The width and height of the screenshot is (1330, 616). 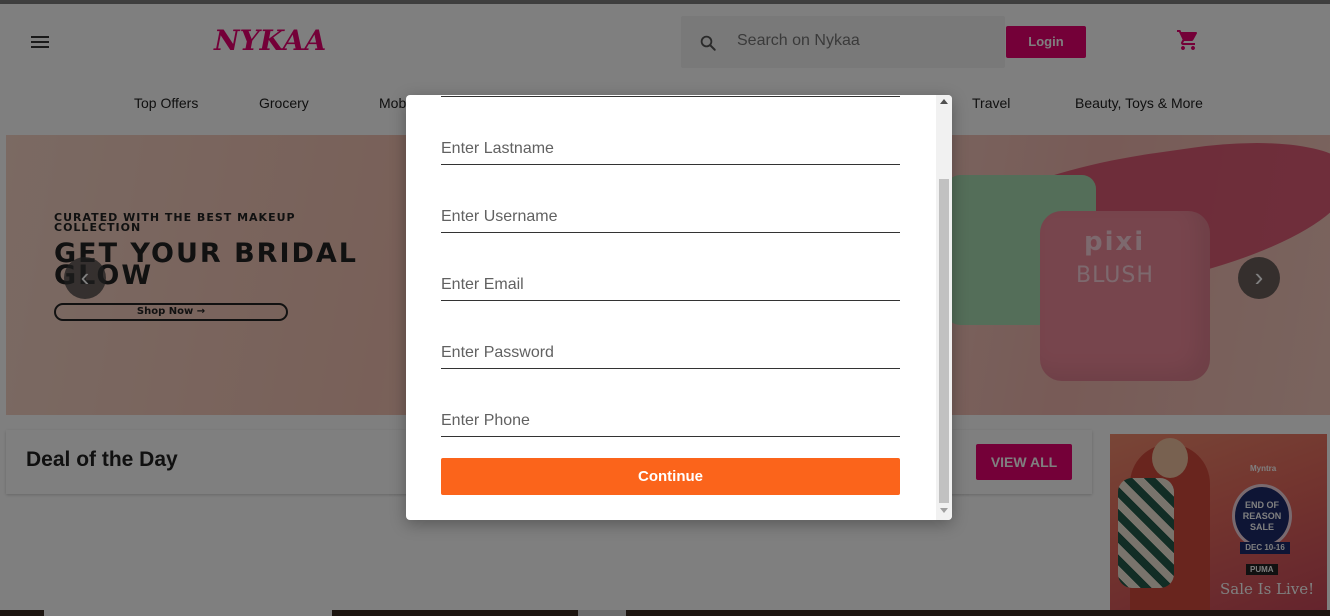 What do you see at coordinates (944, 101) in the screenshot?
I see `scroll-up-icon` at bounding box center [944, 101].